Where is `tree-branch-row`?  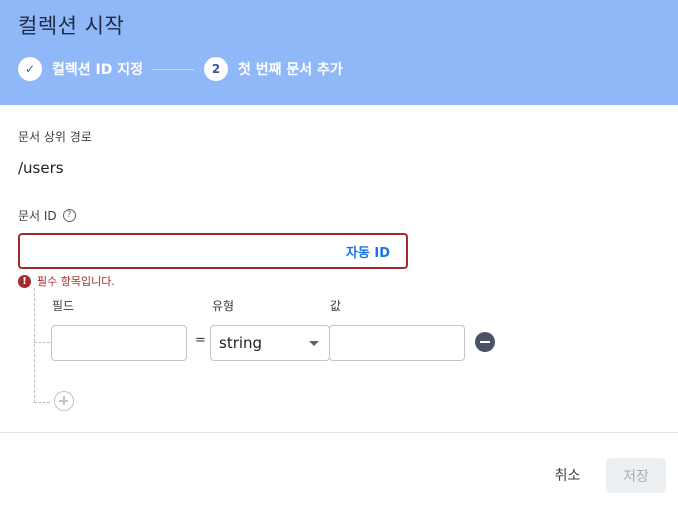
tree-branch-row is located at coordinates (42, 342).